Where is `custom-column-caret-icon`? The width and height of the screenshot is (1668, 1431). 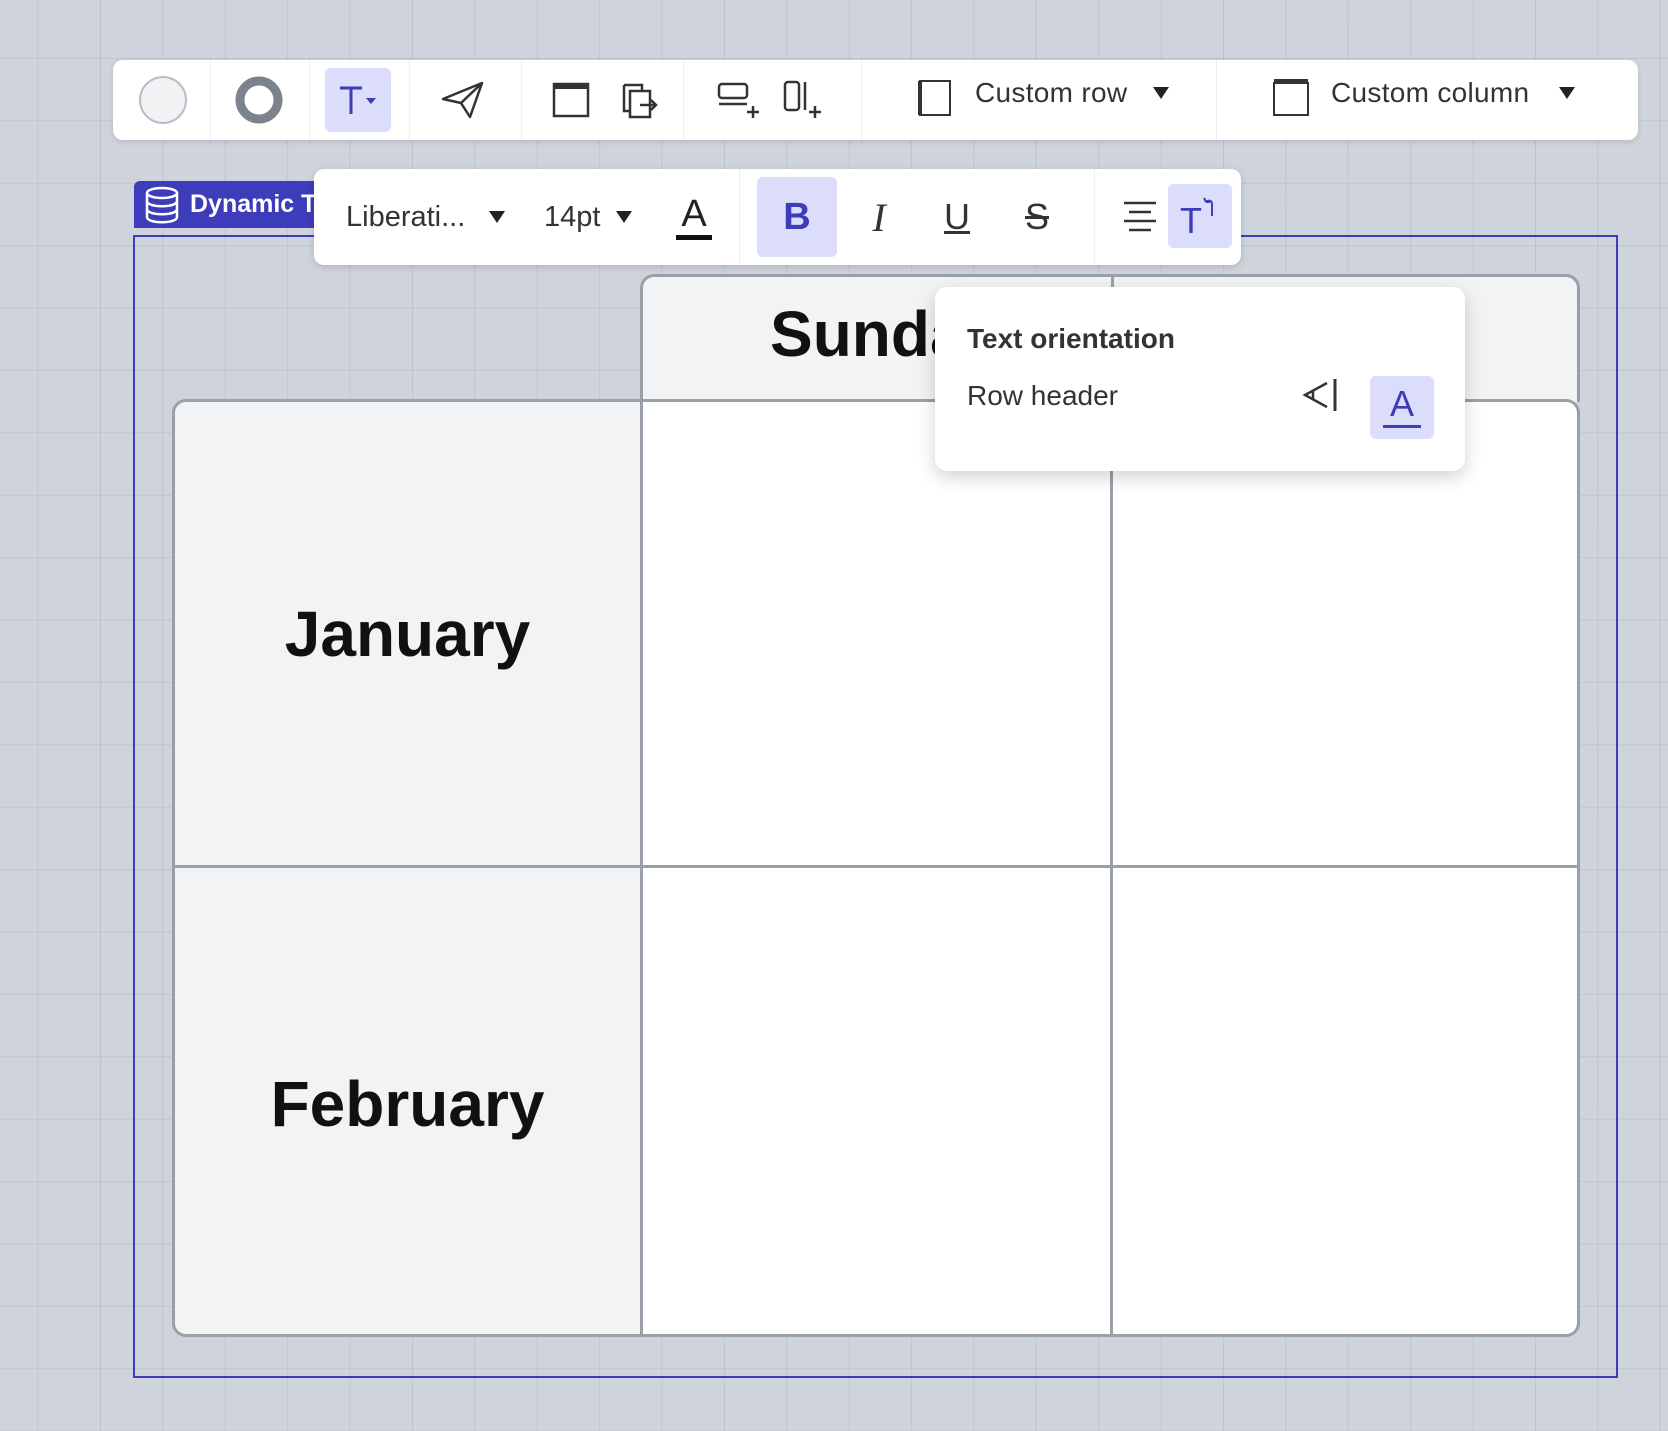
custom-column-caret-icon is located at coordinates (1567, 93).